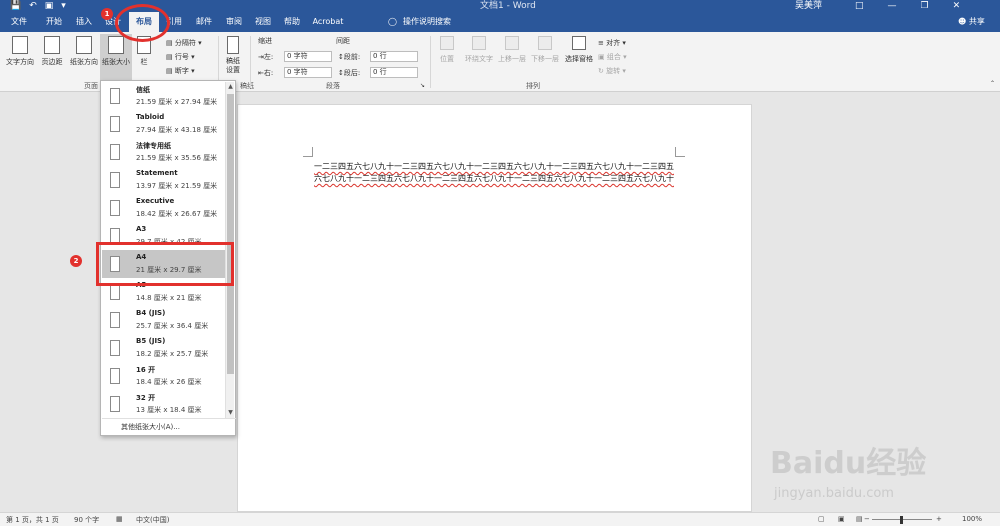 This screenshot has height=526, width=1000. I want to click on window-controls: □ — ❐ ✕, so click(907, 6).